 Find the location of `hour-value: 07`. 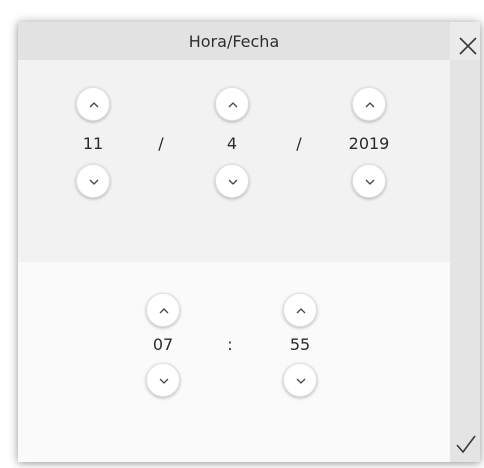

hour-value: 07 is located at coordinates (163, 344).